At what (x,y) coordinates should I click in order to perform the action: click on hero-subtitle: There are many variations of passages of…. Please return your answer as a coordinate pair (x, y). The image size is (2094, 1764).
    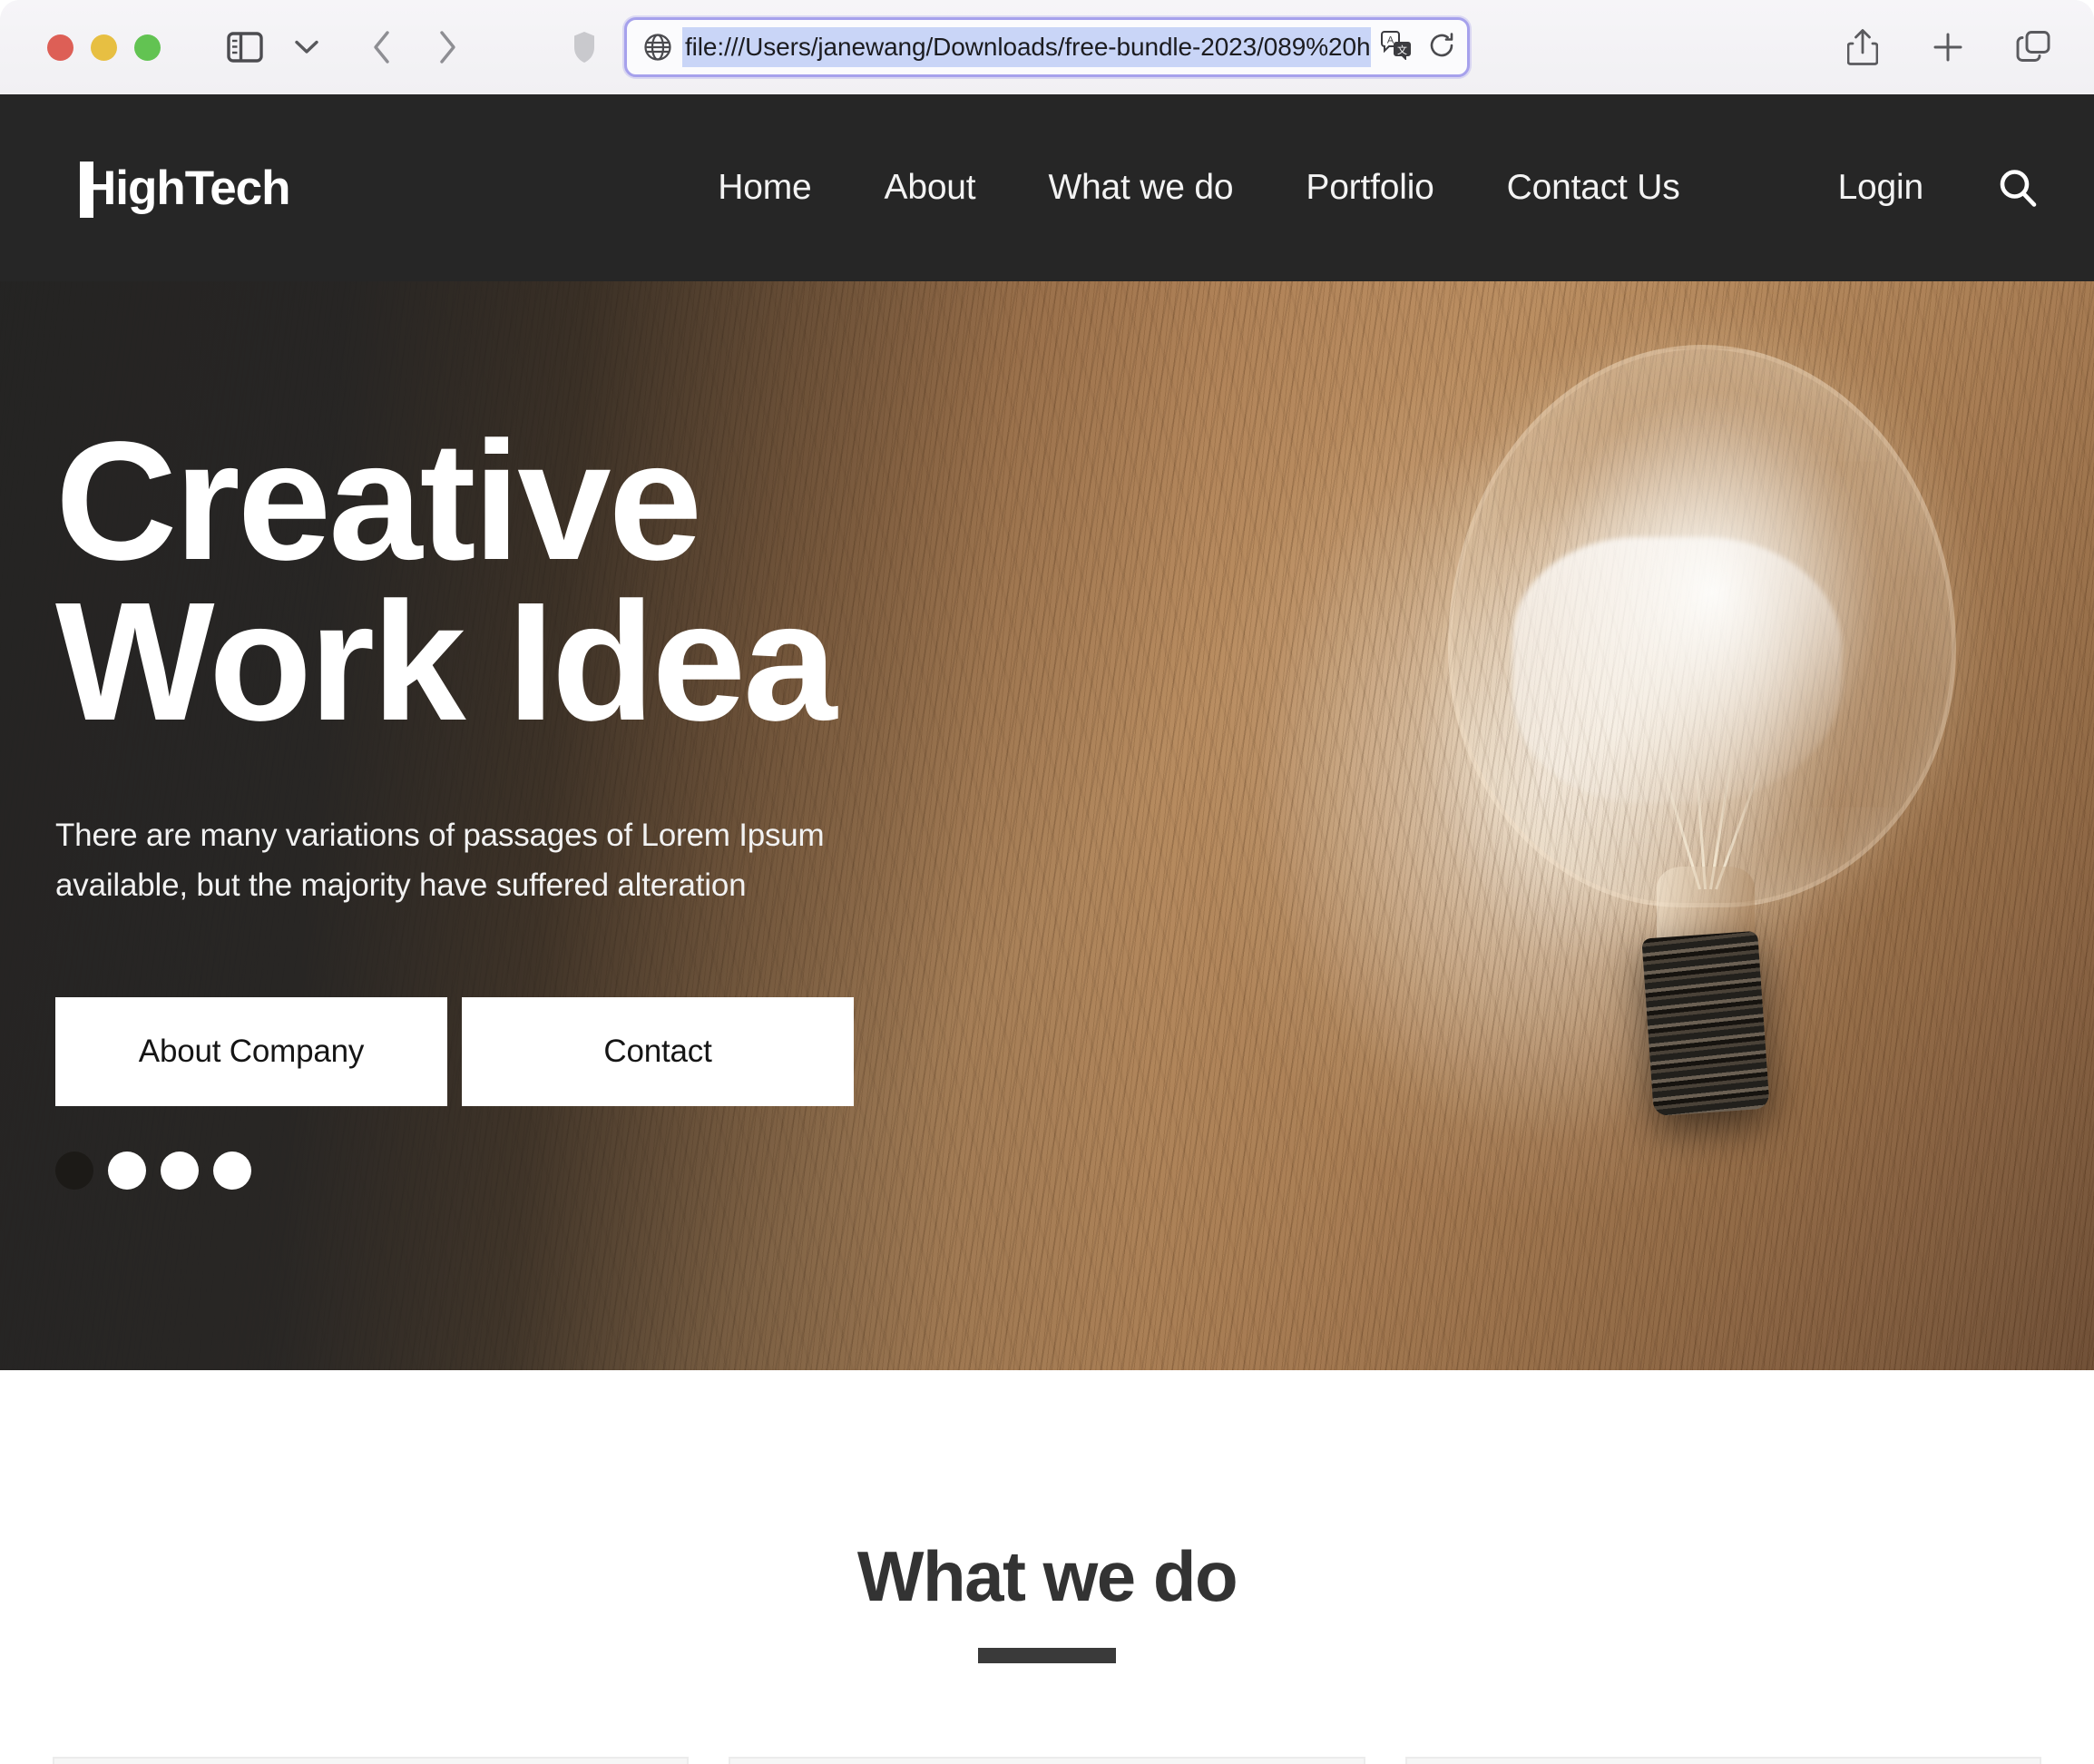
    Looking at the image, I should click on (440, 860).